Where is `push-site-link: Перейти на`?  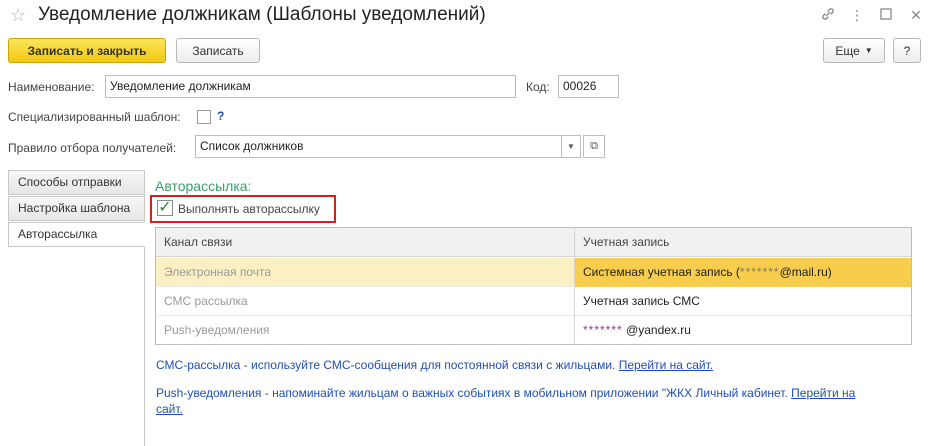
push-site-link: Перейти на is located at coordinates (823, 393).